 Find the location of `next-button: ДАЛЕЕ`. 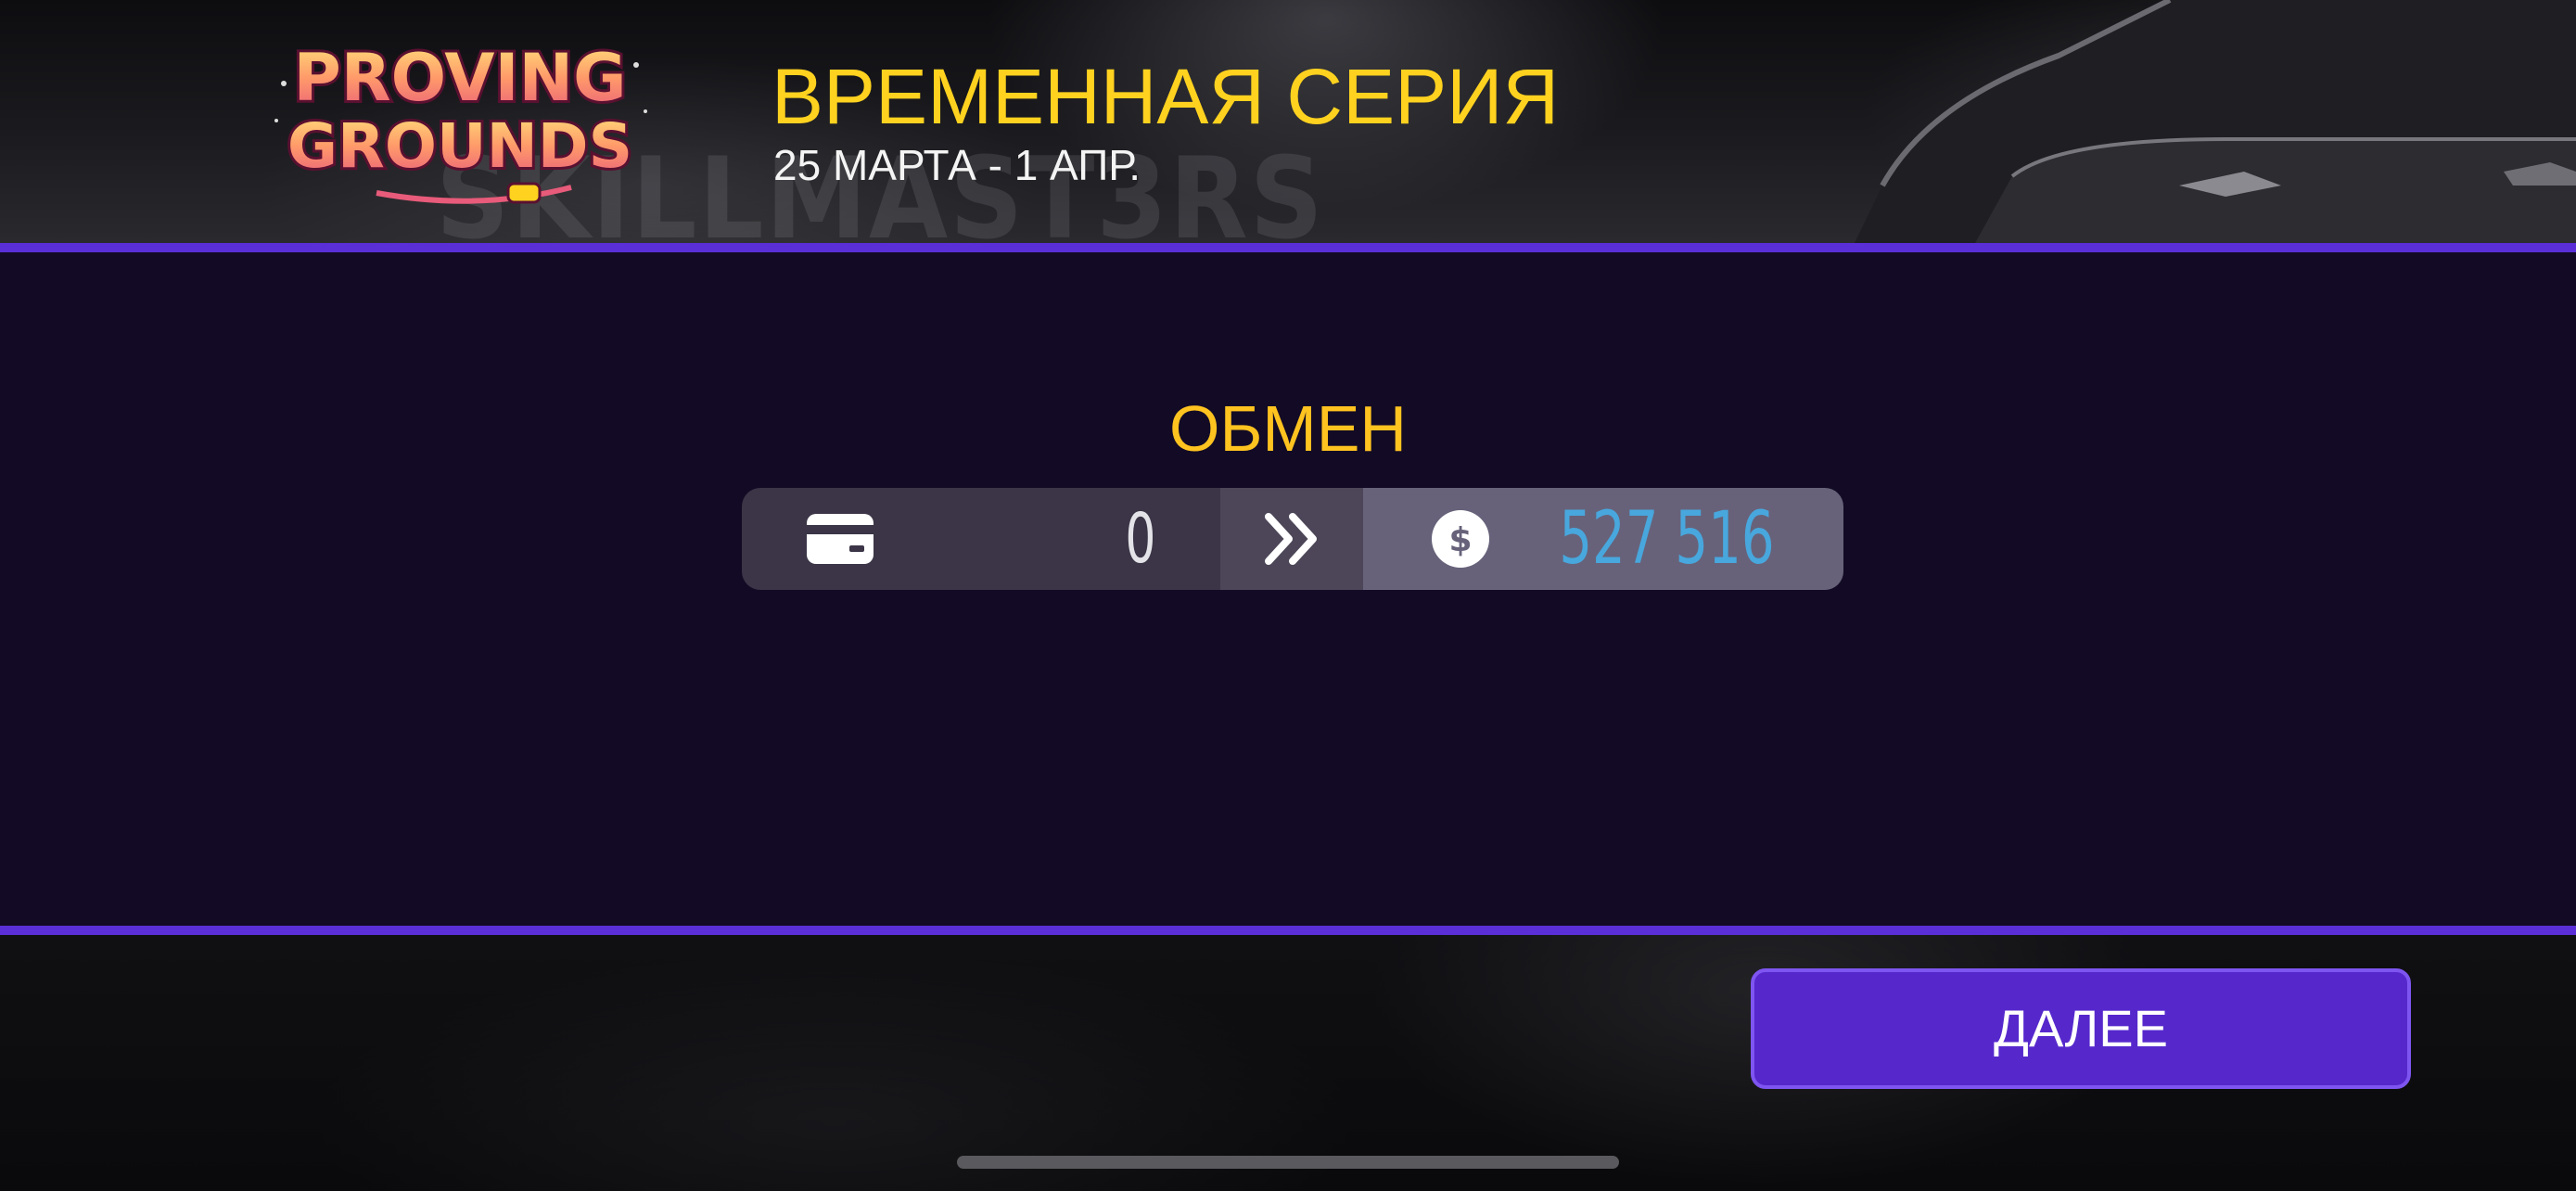

next-button: ДАЛЕЕ is located at coordinates (2081, 1028).